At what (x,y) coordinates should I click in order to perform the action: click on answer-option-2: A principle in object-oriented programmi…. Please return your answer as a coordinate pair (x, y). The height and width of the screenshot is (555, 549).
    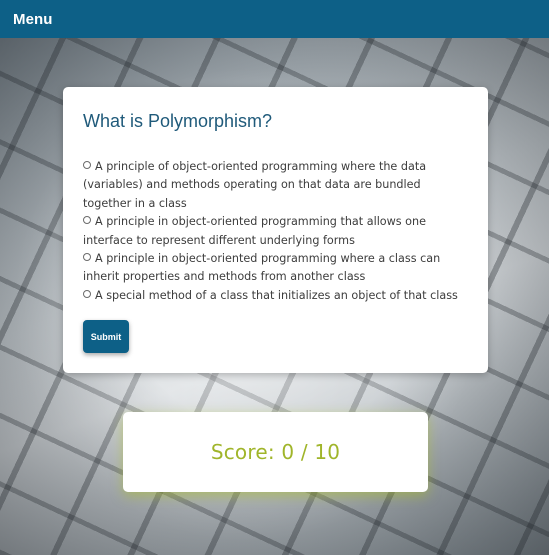
    Looking at the image, I should click on (275, 231).